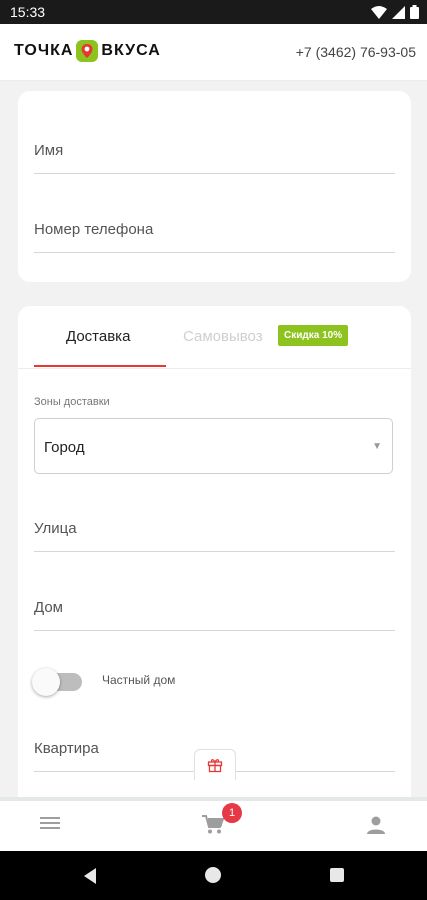  I want to click on active-tab-indicator, so click(100, 366).